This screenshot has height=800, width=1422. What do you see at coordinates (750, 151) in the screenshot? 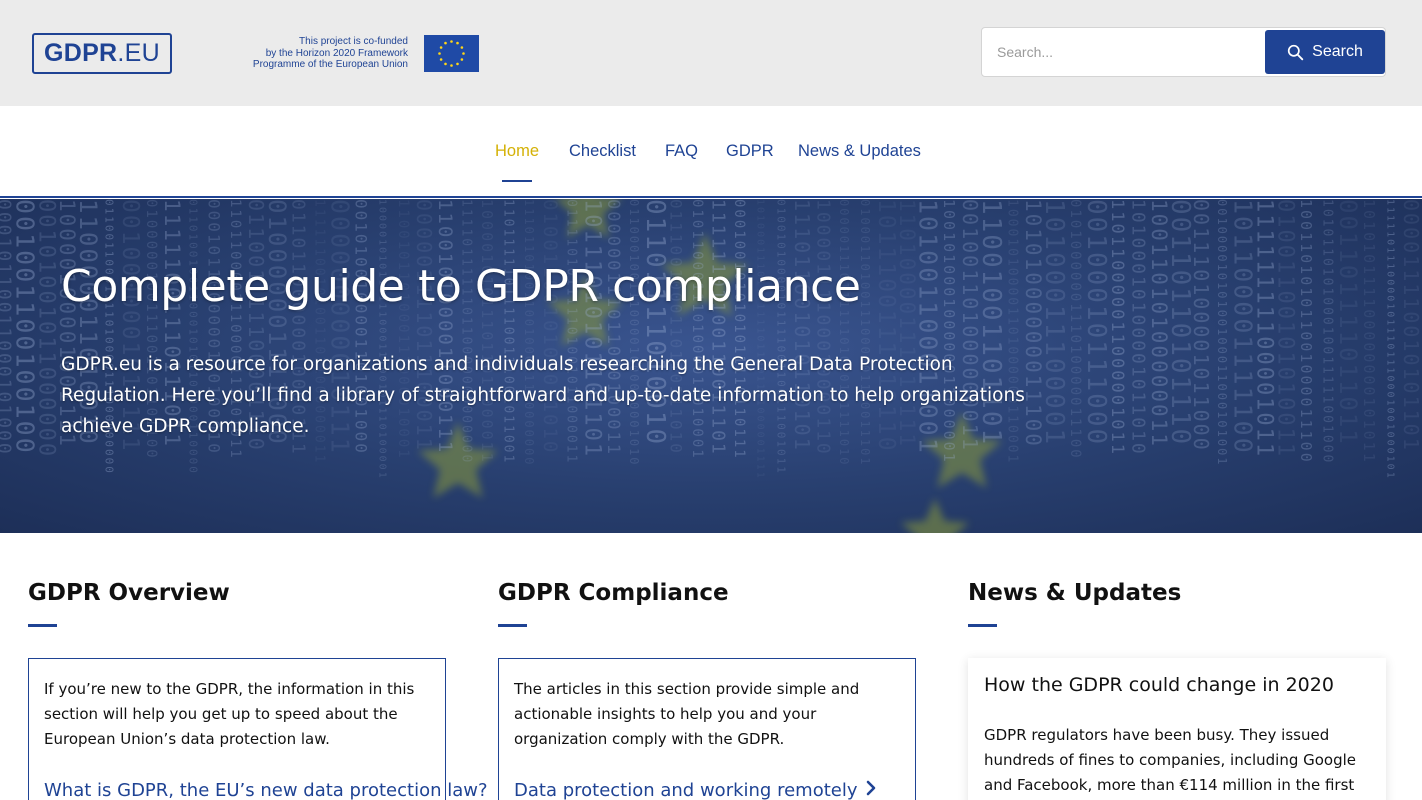
I see `nav-item-gdpr: GDPR` at bounding box center [750, 151].